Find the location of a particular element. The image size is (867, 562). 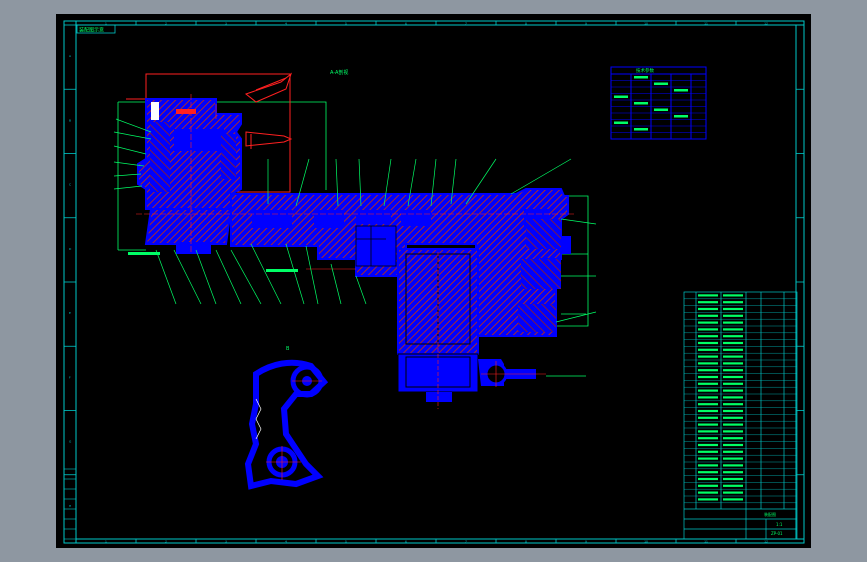

border-row-mark: C is located at coordinates (70, 185).